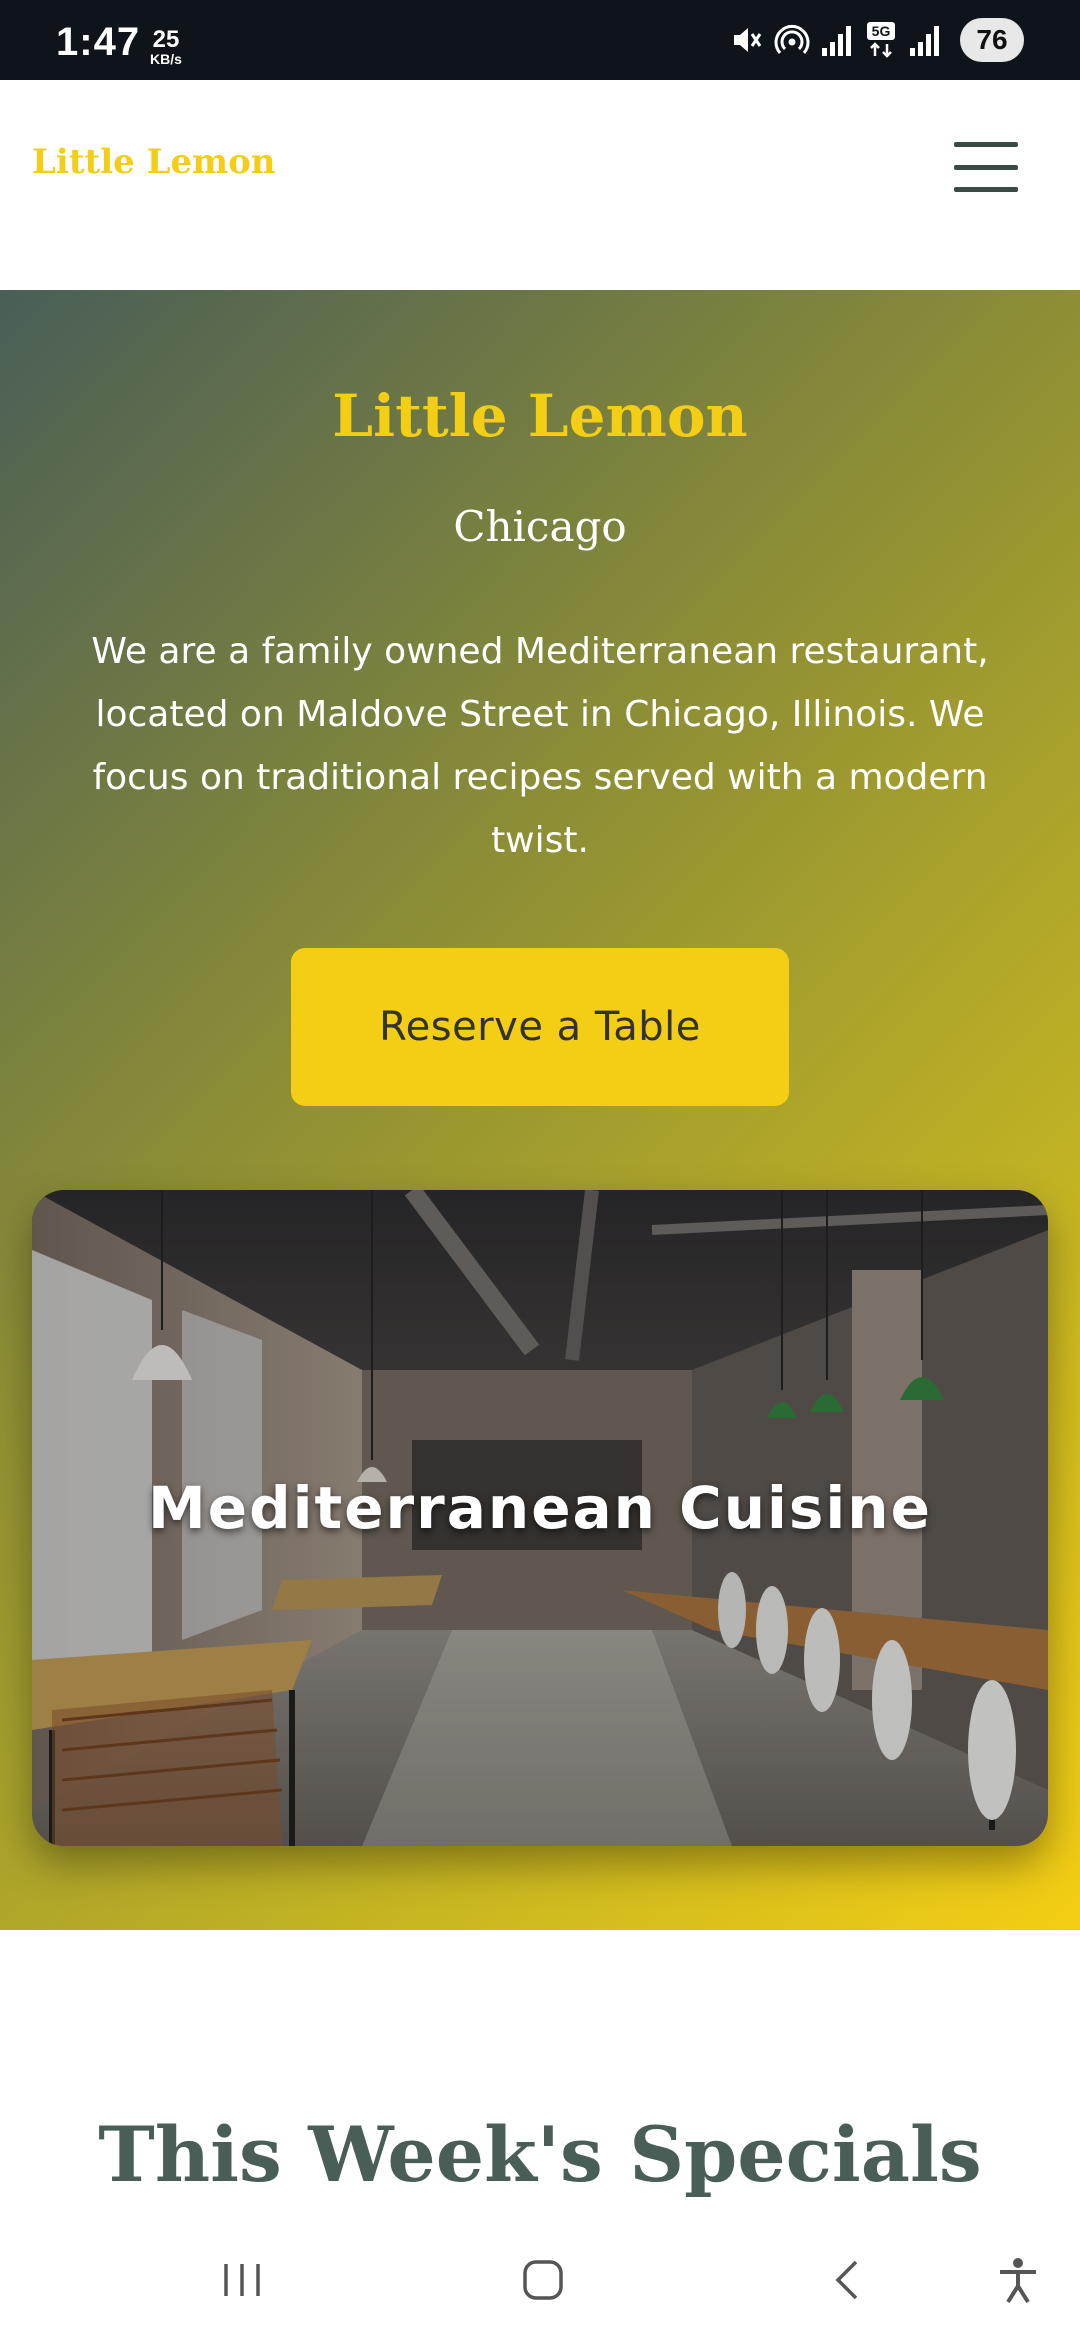  What do you see at coordinates (540, 526) in the screenshot?
I see `hero-subtitle: Chicago` at bounding box center [540, 526].